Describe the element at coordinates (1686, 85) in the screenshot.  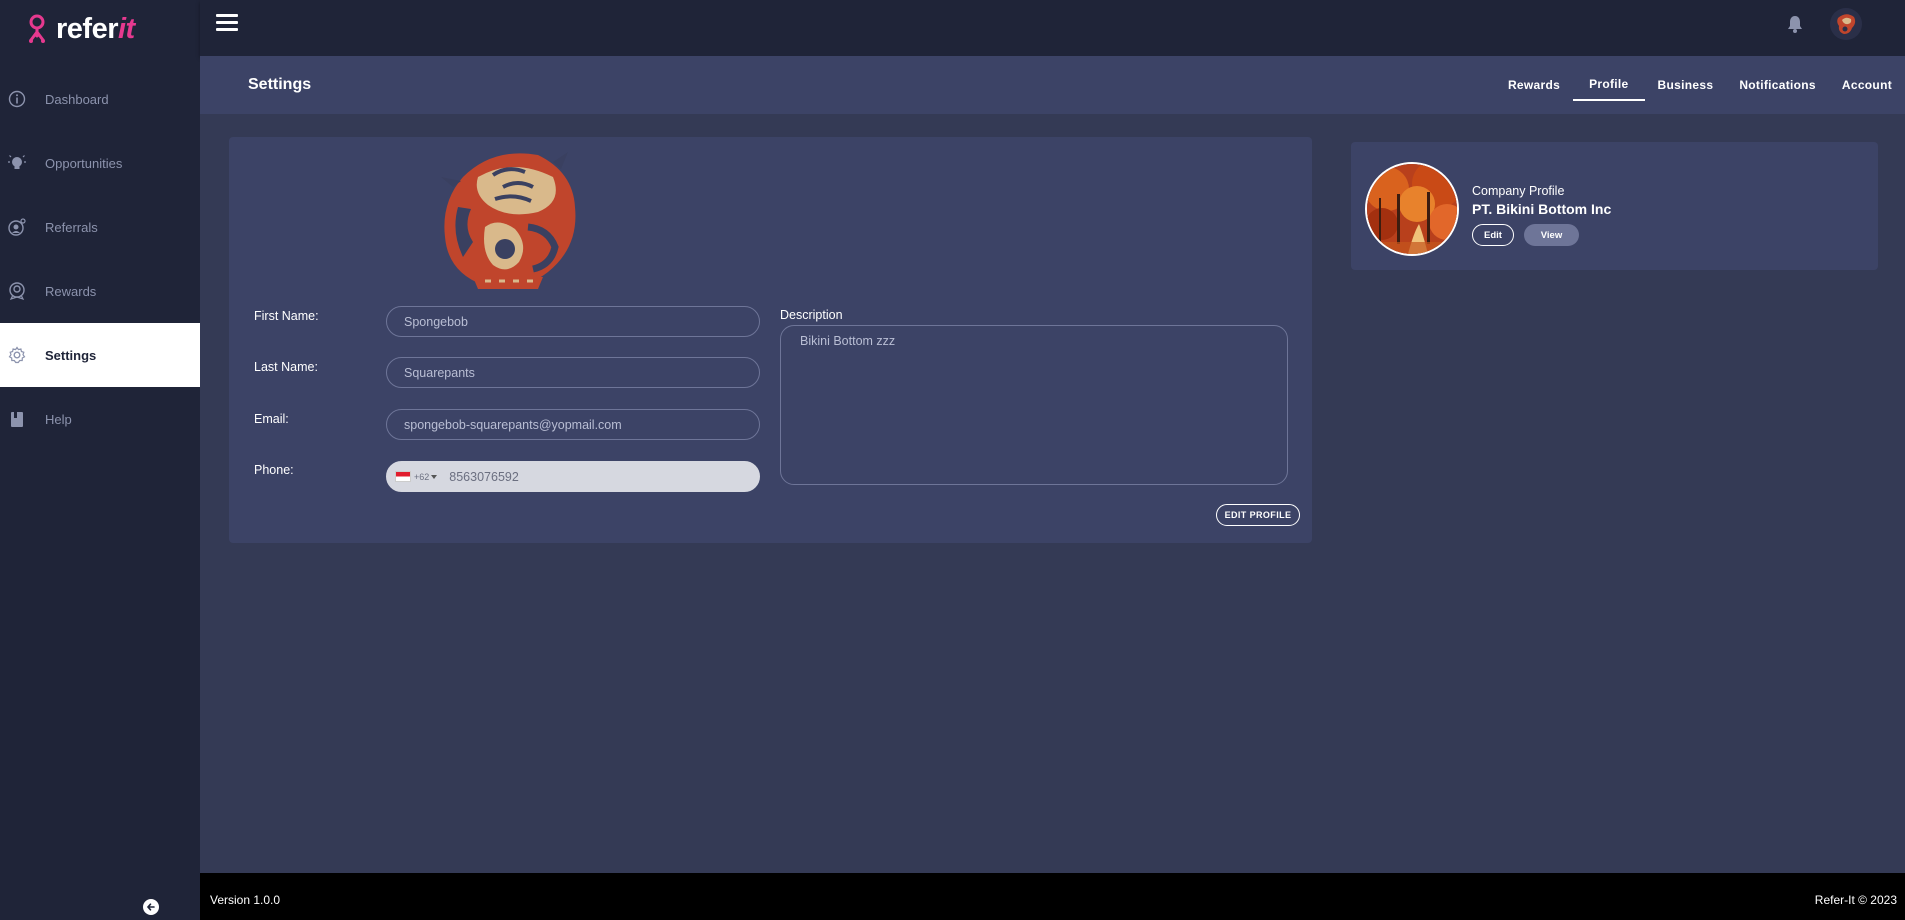
I see `tab-business: Business` at that location.